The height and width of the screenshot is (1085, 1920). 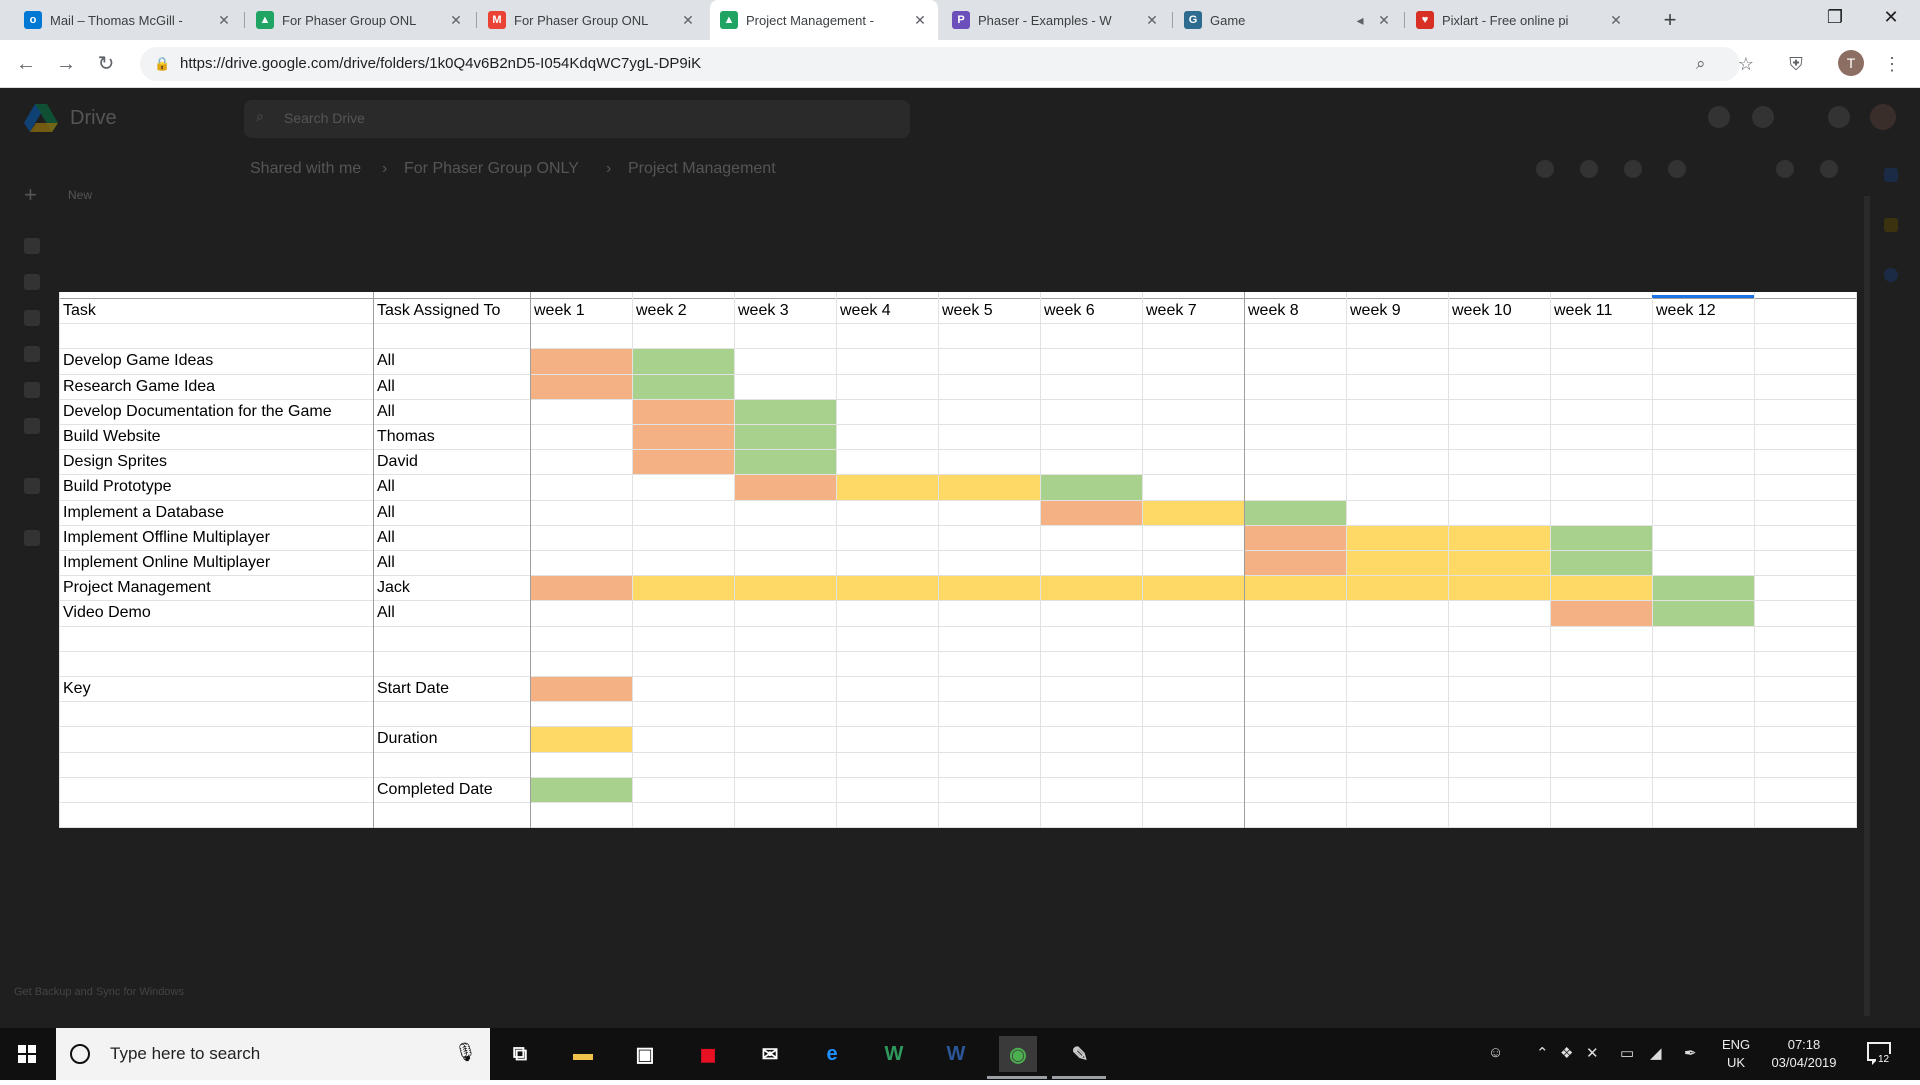 What do you see at coordinates (1891, 17) in the screenshot?
I see `close-window-button: ✕` at bounding box center [1891, 17].